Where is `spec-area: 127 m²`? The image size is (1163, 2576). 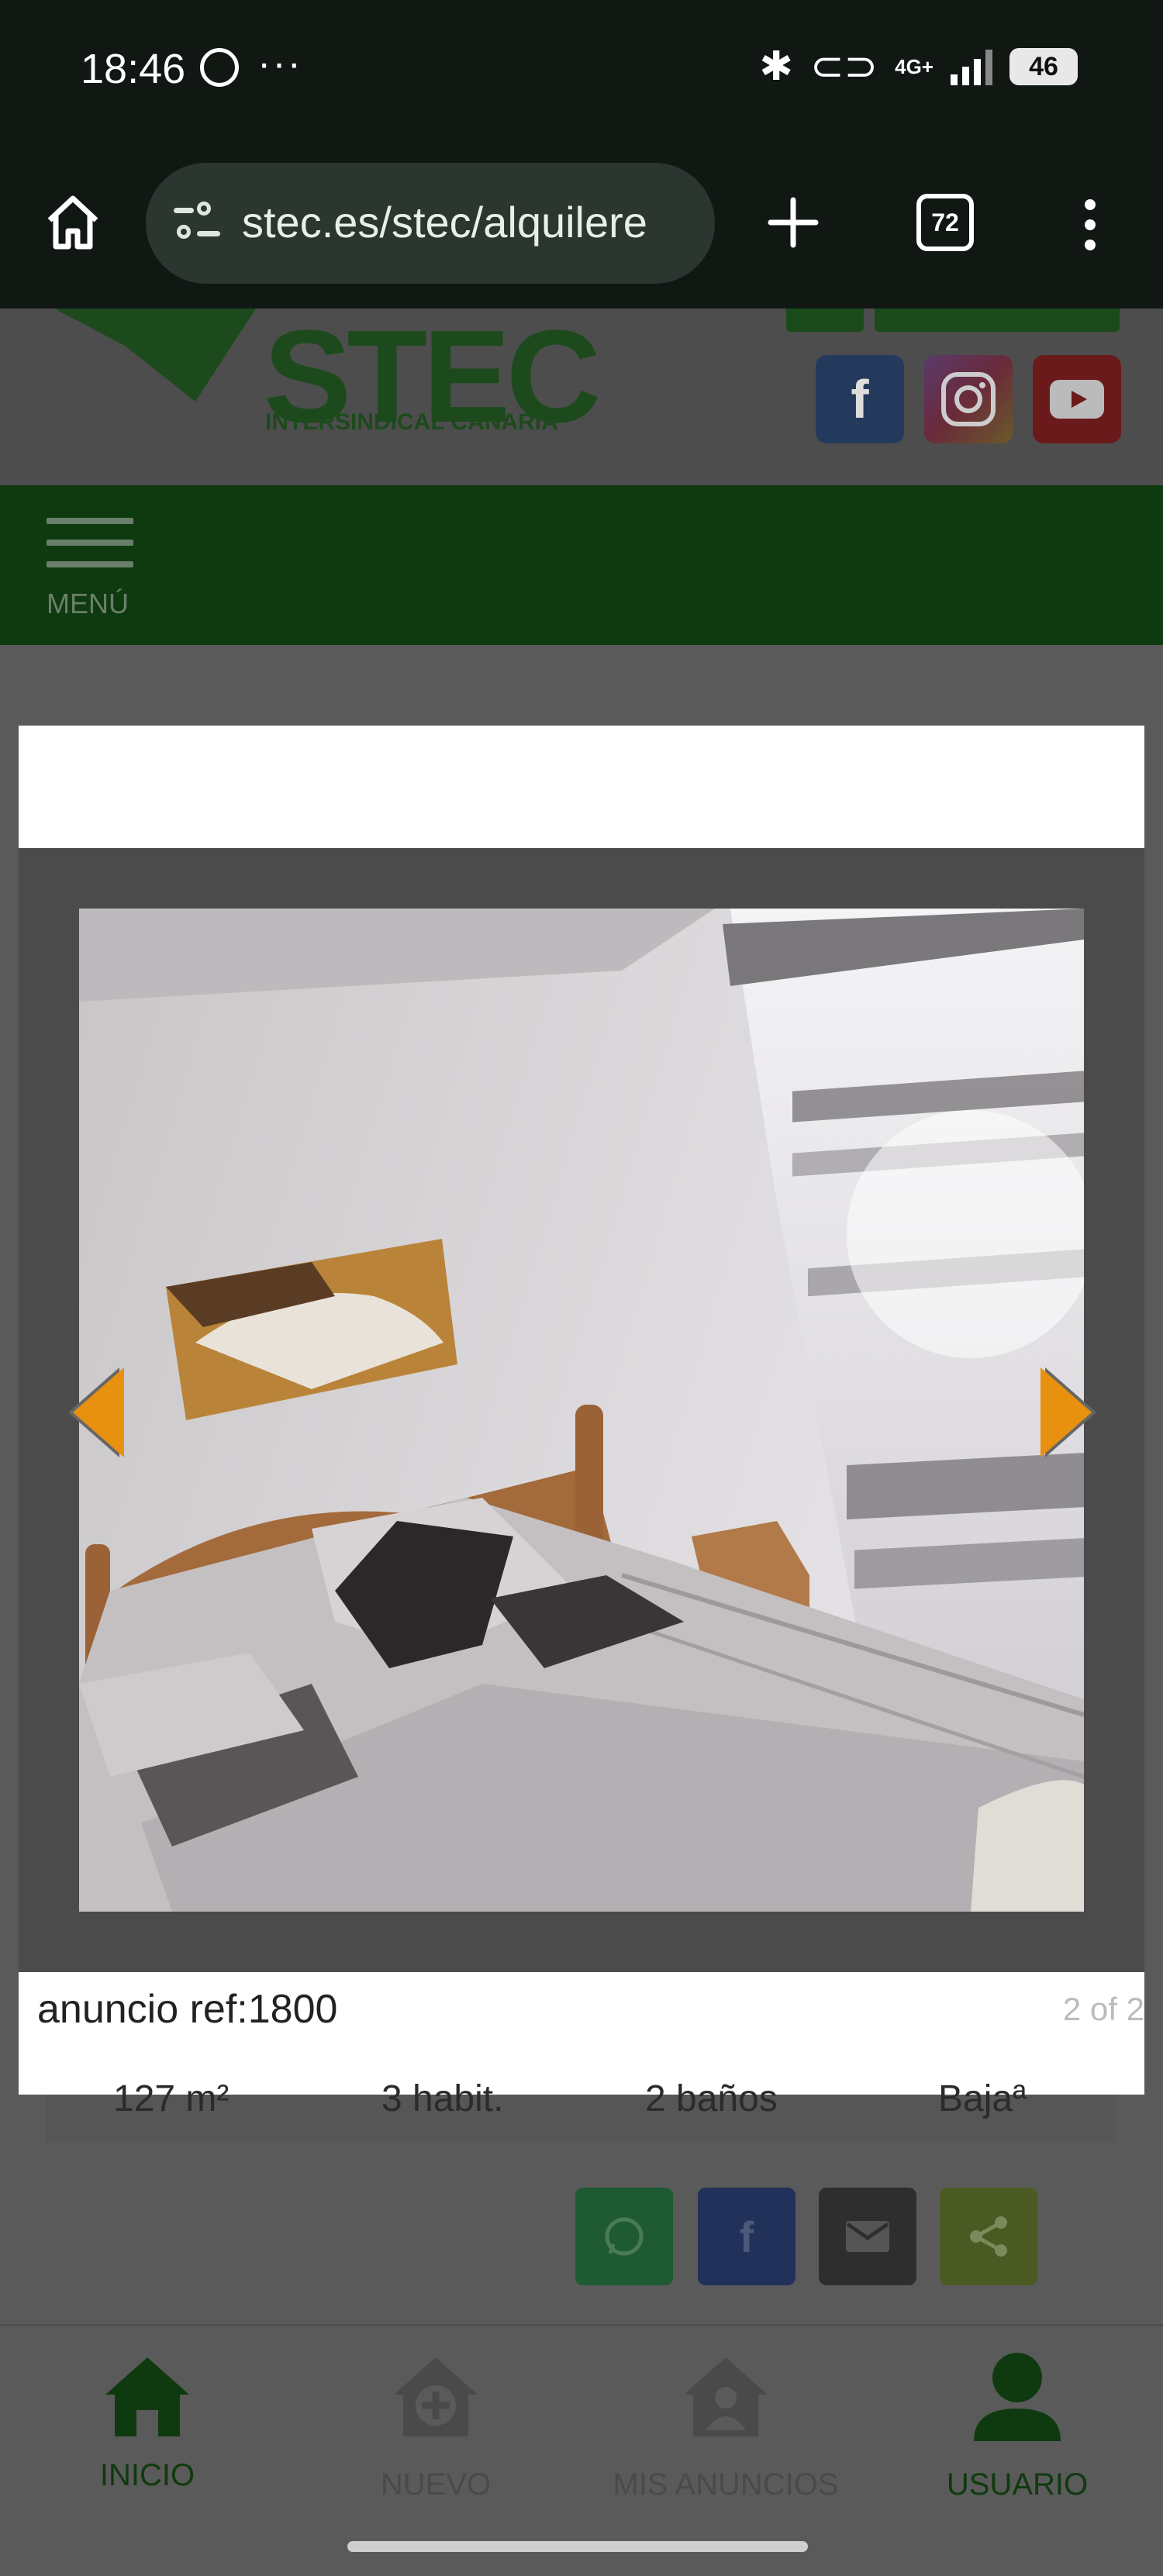 spec-area: 127 m² is located at coordinates (171, 2098).